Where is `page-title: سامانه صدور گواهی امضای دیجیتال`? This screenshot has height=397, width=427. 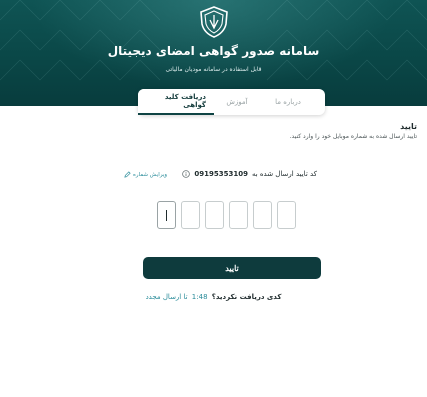 page-title: سامانه صدور گواهی امضای دیجیتال is located at coordinates (213, 51).